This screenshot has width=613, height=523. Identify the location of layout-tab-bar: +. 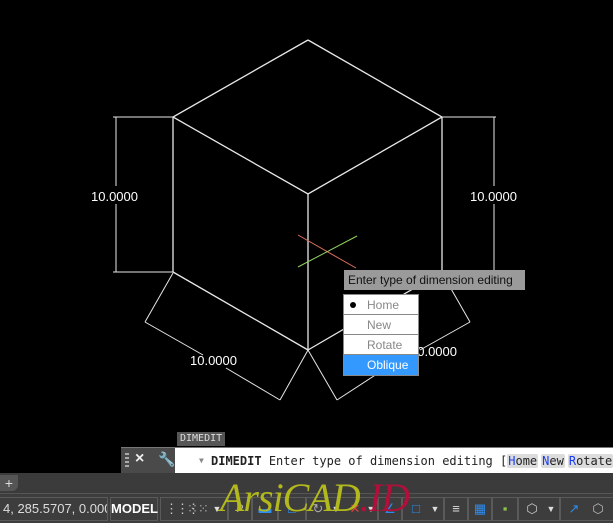
(306, 483).